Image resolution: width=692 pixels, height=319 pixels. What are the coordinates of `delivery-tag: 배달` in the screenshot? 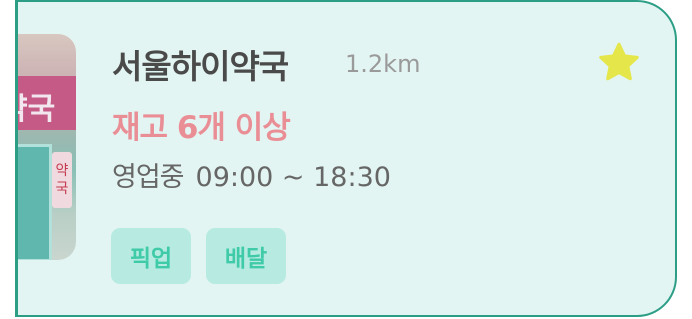 It's located at (246, 256).